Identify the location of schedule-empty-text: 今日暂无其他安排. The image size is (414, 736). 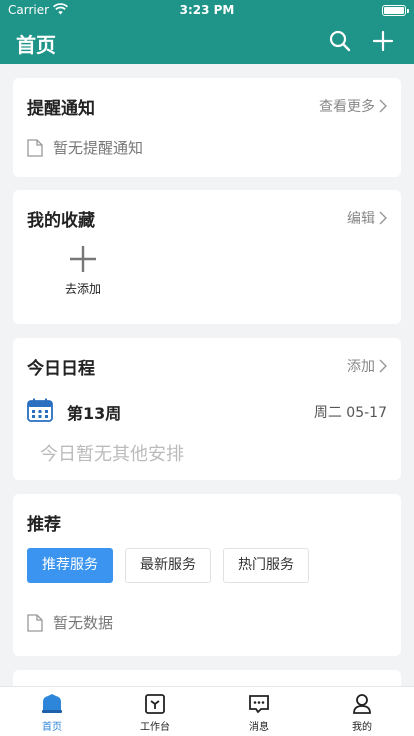
(112, 454).